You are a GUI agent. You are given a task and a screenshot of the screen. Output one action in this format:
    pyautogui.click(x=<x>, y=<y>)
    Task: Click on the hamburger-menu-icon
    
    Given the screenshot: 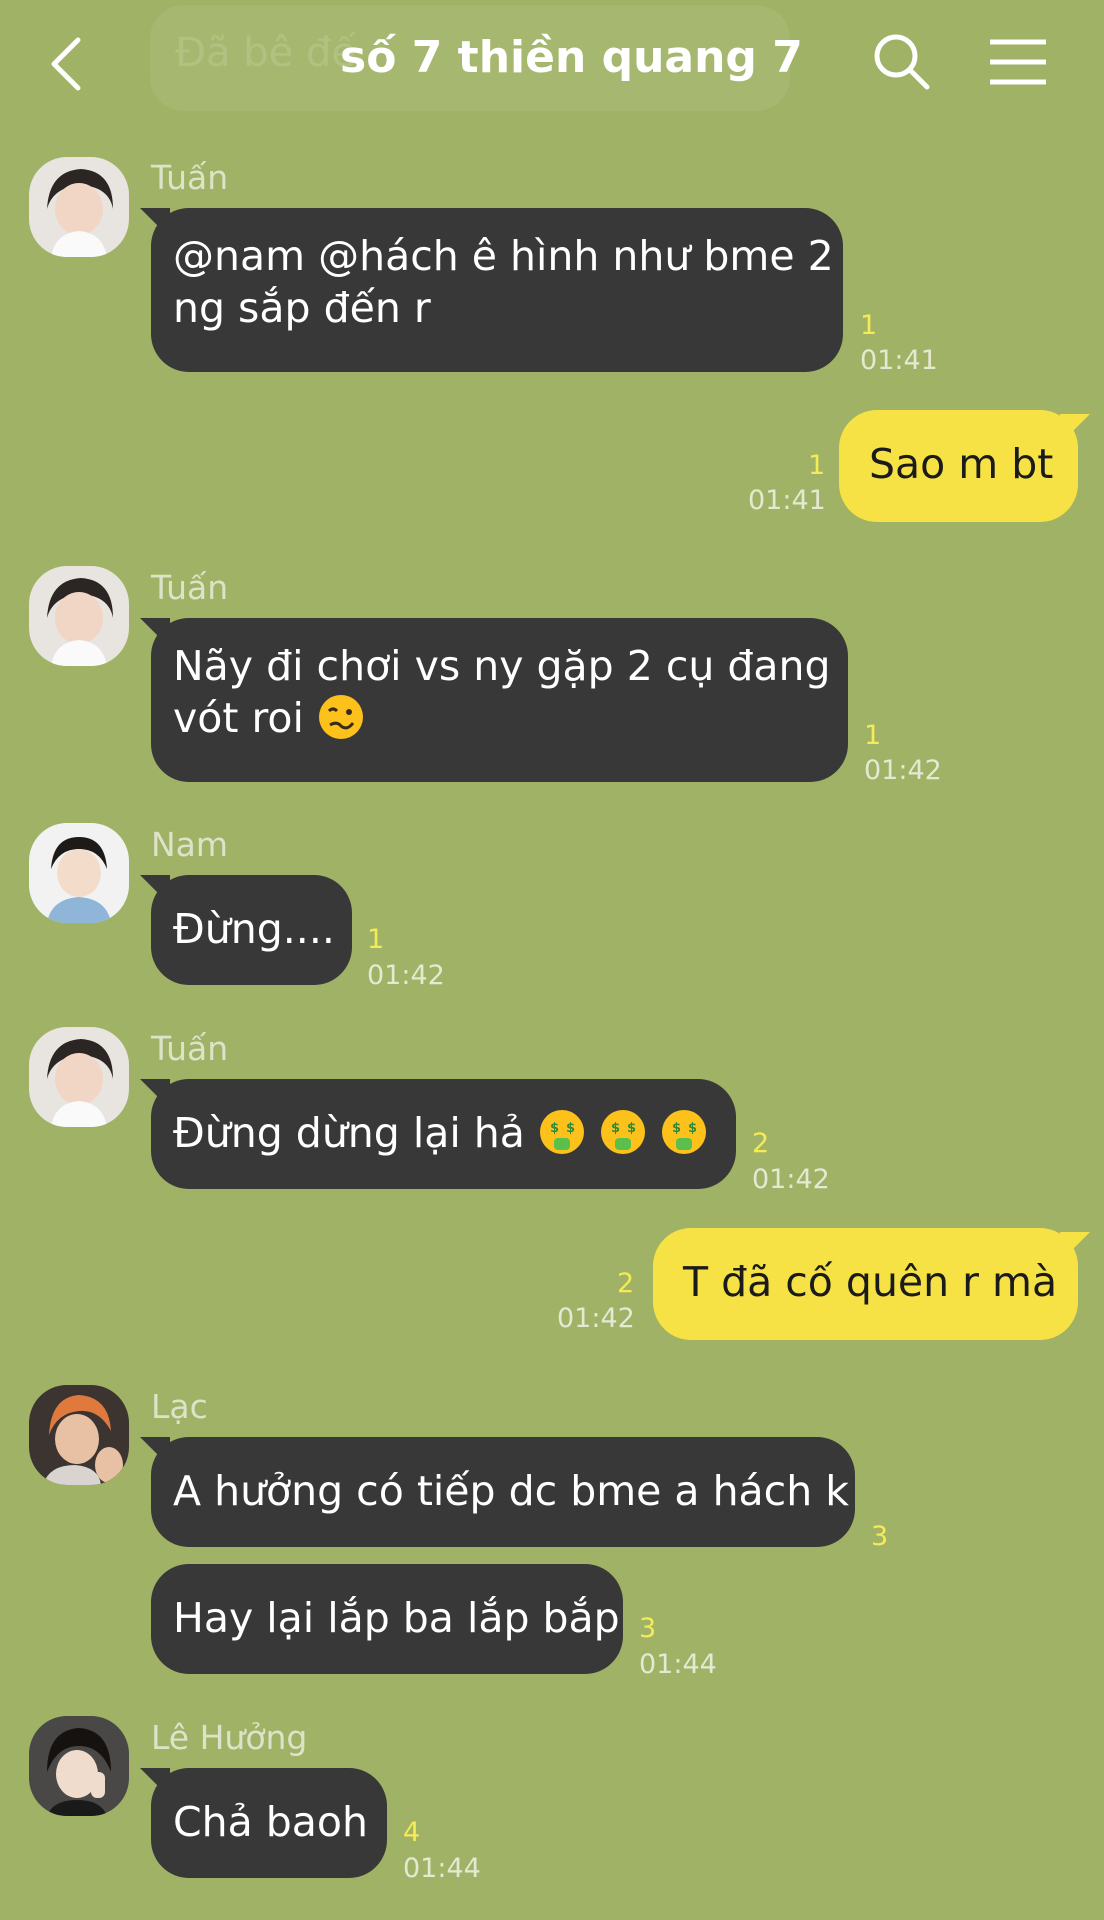 What is the action you would take?
    pyautogui.click(x=1018, y=62)
    